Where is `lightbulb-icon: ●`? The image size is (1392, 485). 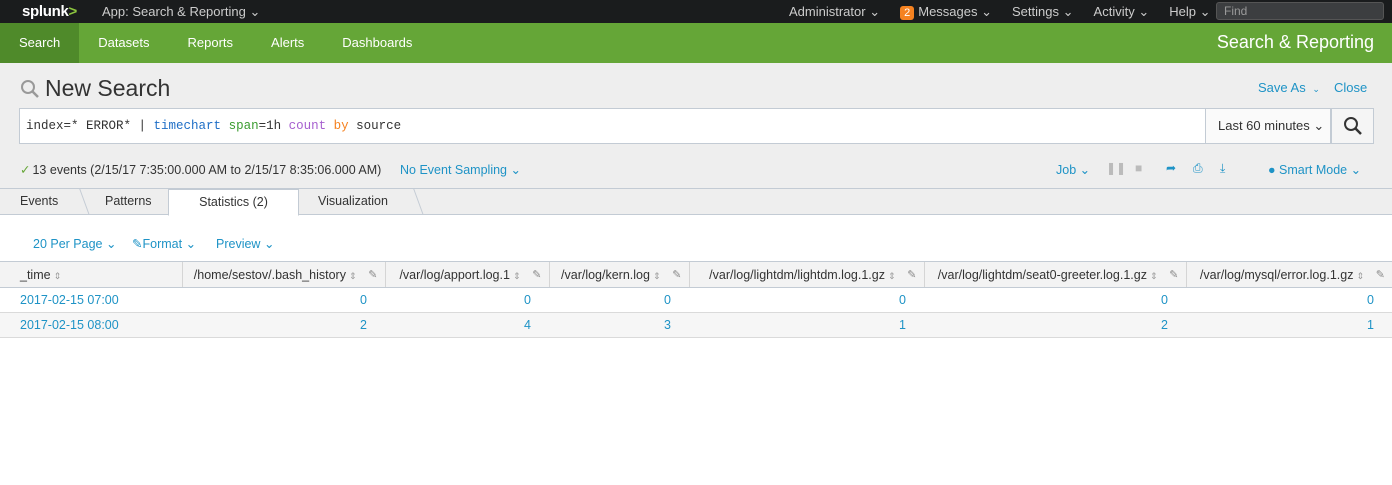
lightbulb-icon: ● is located at coordinates (1272, 170).